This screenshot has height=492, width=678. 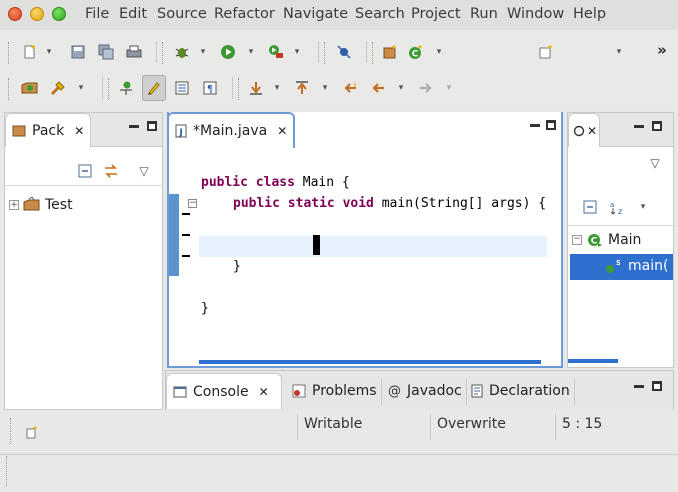 What do you see at coordinates (97, 14) in the screenshot?
I see `menu-file: File` at bounding box center [97, 14].